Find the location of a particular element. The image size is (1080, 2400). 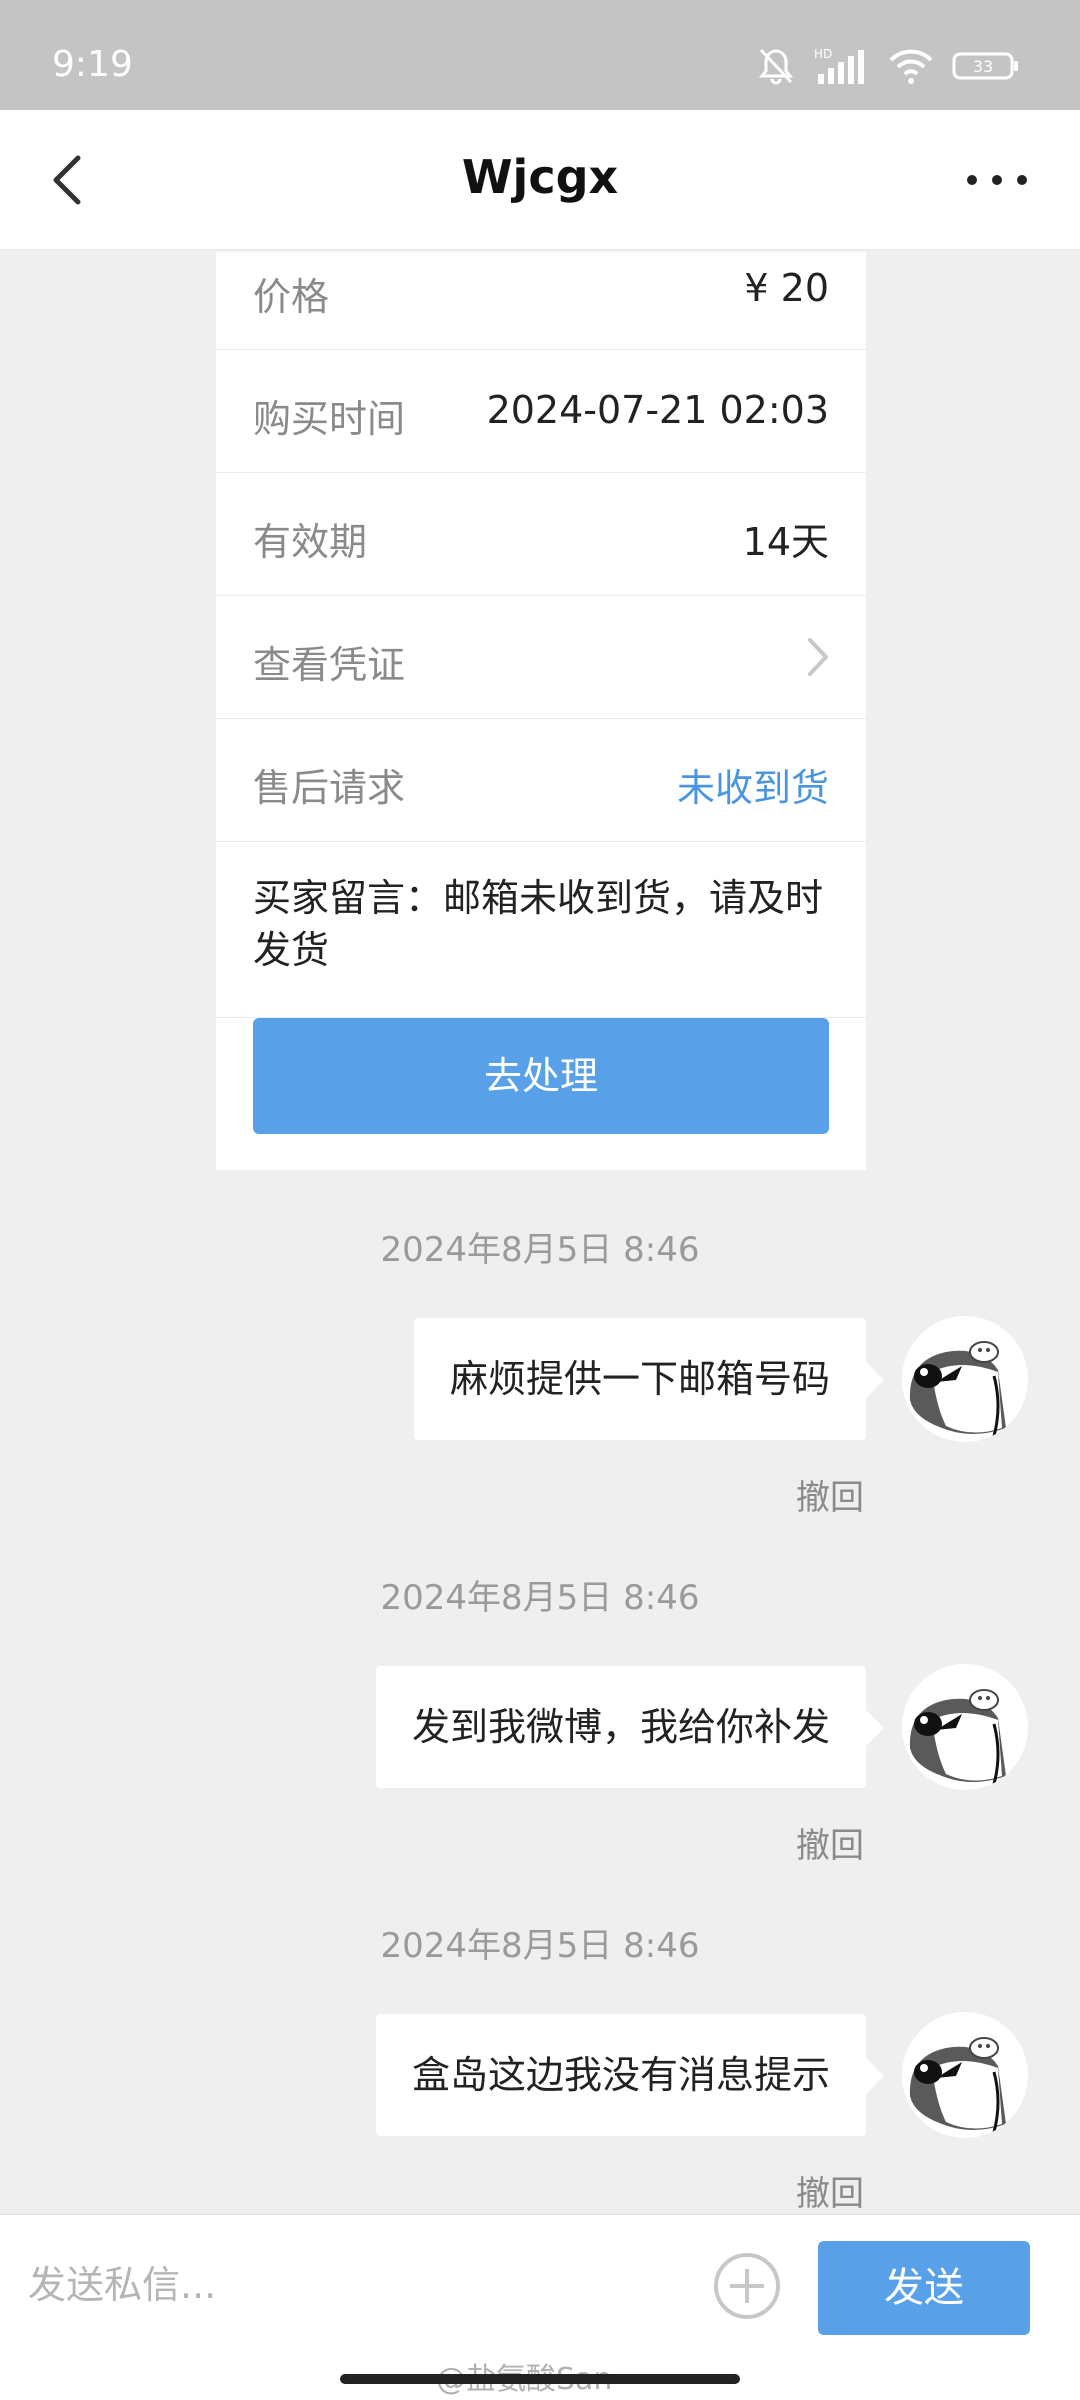

validity-label: 有效期 is located at coordinates (310, 542).